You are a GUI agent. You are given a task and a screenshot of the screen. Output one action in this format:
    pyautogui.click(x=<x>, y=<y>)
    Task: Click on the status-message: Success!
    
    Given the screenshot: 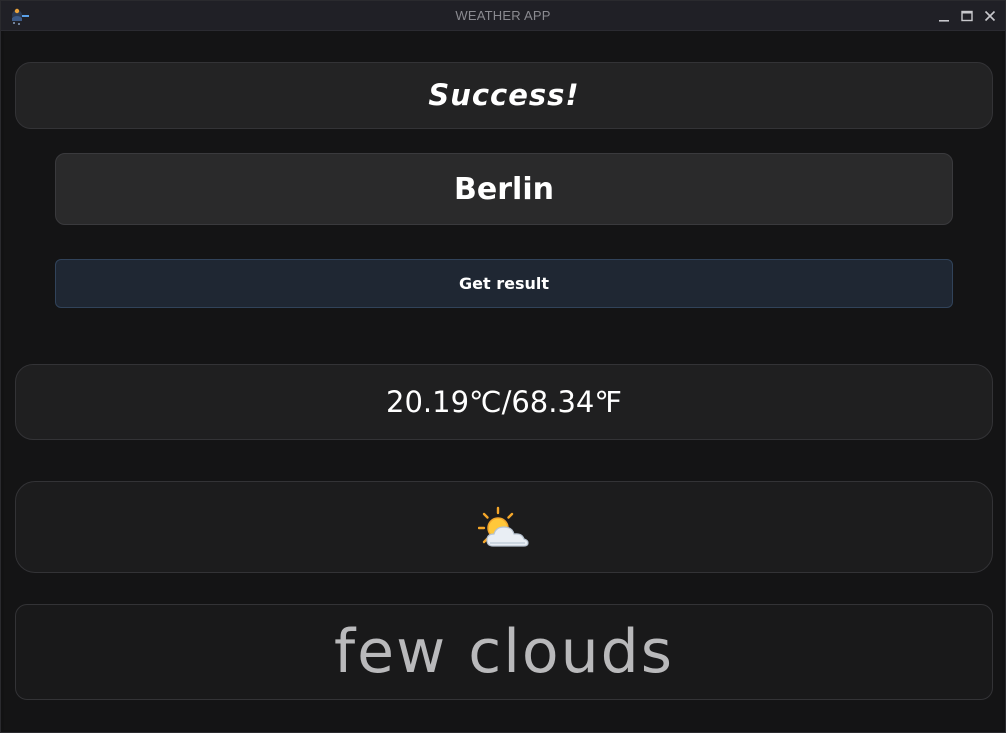 What is the action you would take?
    pyautogui.click(x=504, y=95)
    